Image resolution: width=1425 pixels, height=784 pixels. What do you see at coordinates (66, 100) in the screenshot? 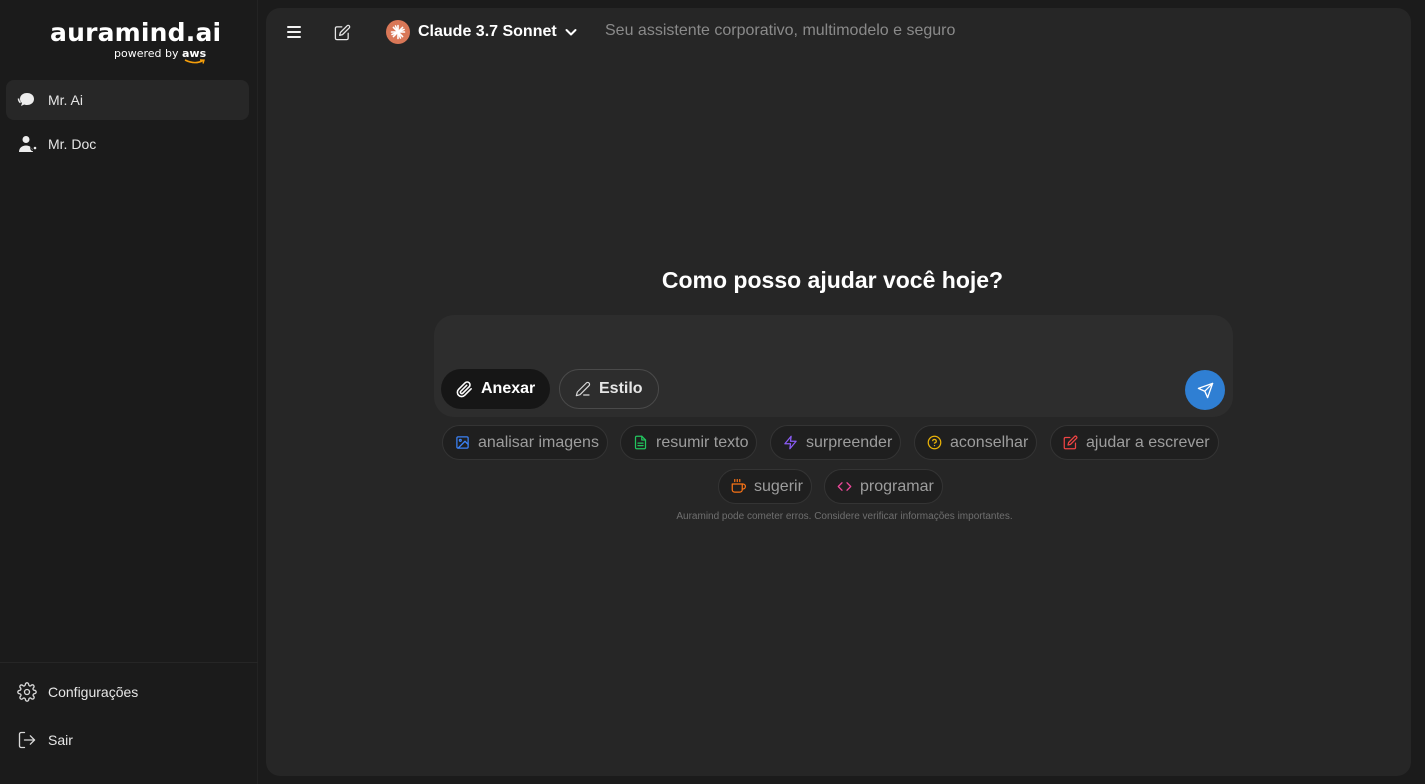
I see `sidebar-item-label: Mr. Ai` at bounding box center [66, 100].